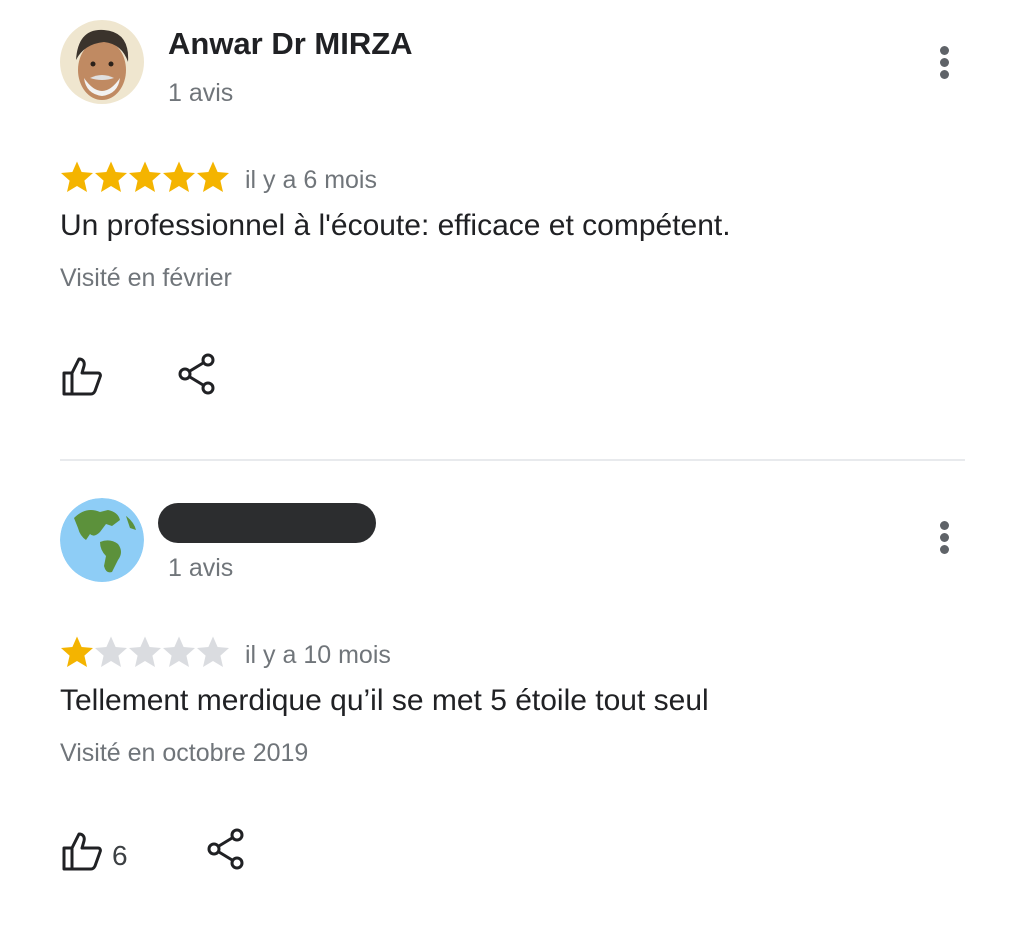  I want to click on globe-americas-icon, so click(102, 540).